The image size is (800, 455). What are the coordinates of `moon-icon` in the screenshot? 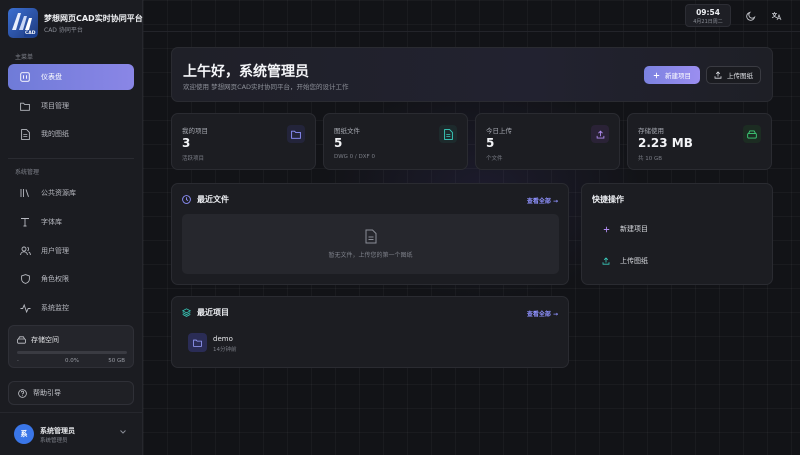 It's located at (751, 16).